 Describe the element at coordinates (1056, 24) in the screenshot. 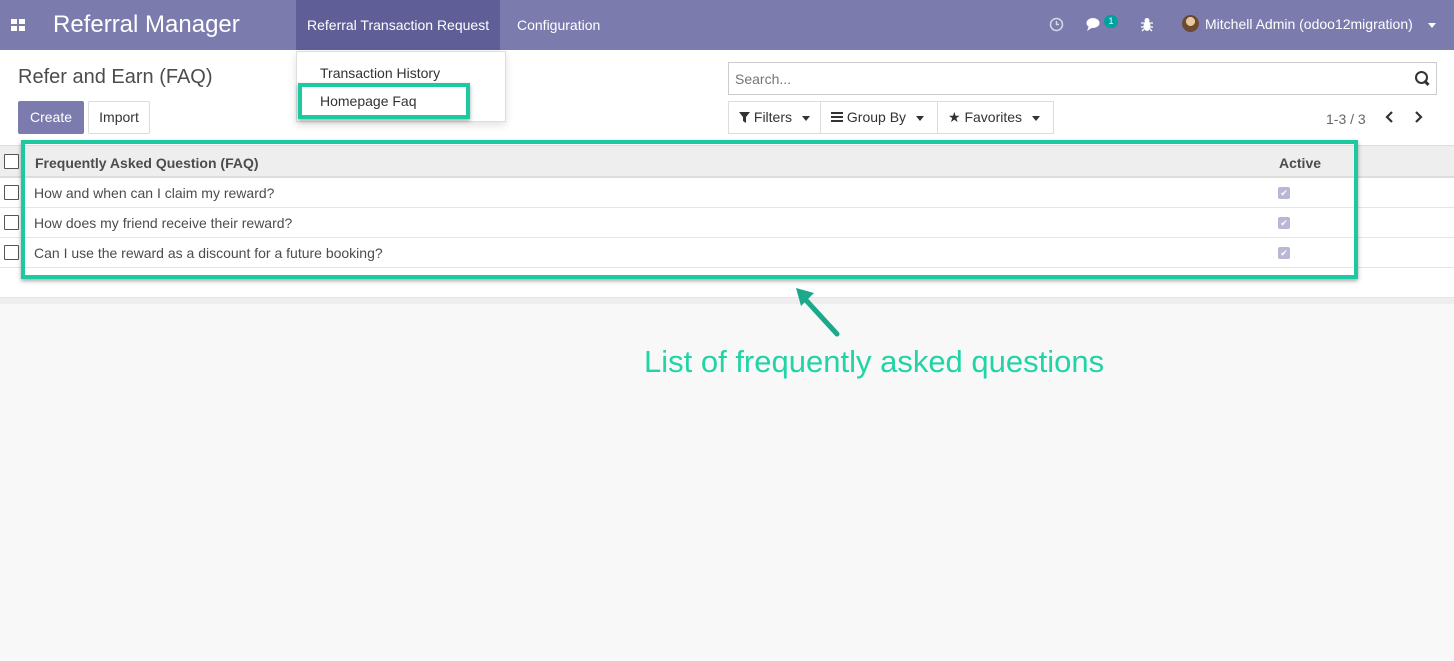

I see `activity-clock-icon` at that location.